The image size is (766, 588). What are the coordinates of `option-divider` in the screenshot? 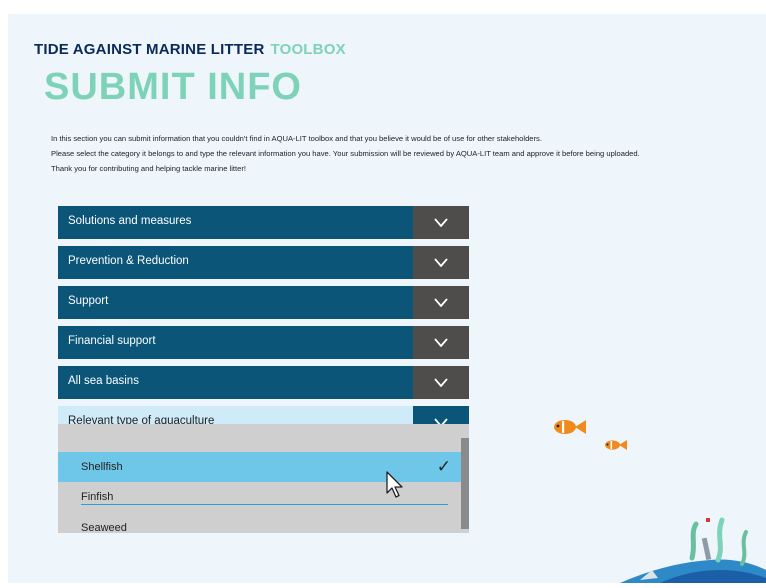 It's located at (264, 504).